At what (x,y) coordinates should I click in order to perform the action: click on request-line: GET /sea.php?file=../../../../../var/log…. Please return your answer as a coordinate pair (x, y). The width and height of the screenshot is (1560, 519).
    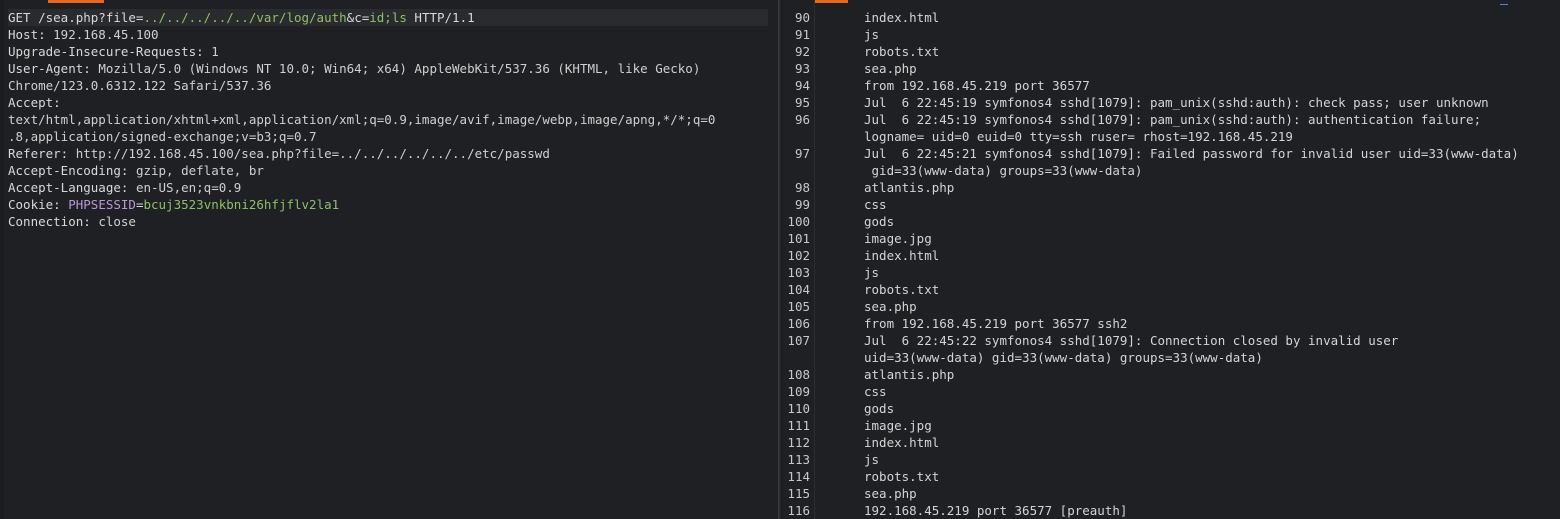
    Looking at the image, I should click on (388, 17).